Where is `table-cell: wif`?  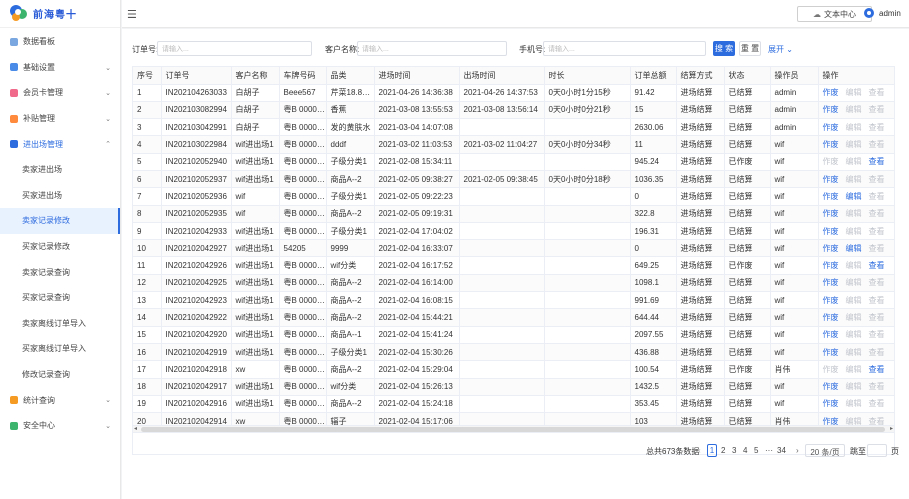 table-cell: wif is located at coordinates (794, 214).